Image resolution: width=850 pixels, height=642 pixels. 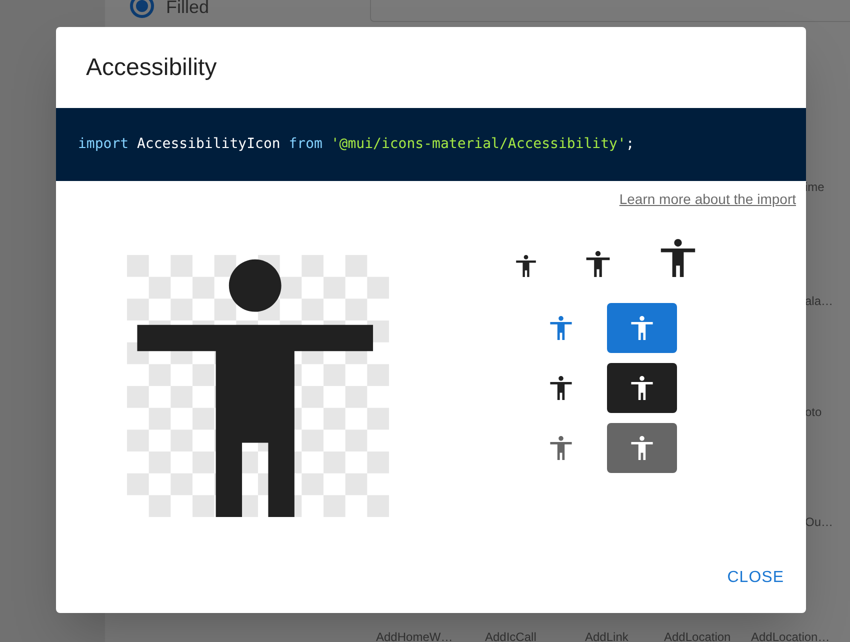 I want to click on icon-label: AddIcCall, so click(x=510, y=635).